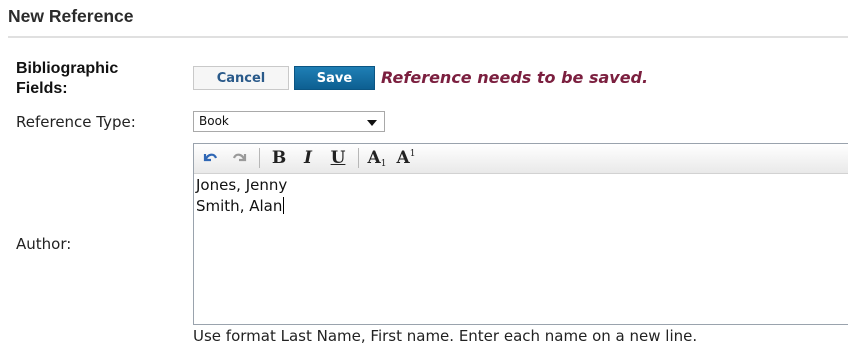 Image resolution: width=848 pixels, height=356 pixels. I want to click on author-line: Jones, Jenny, so click(242, 185).